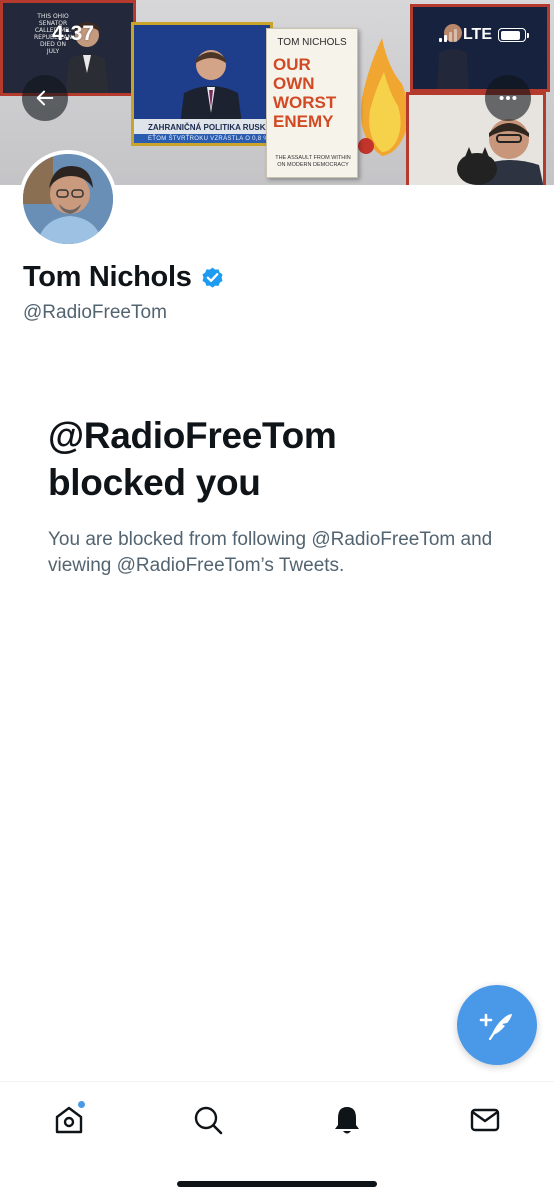  What do you see at coordinates (277, 1184) in the screenshot?
I see `home-indicator` at bounding box center [277, 1184].